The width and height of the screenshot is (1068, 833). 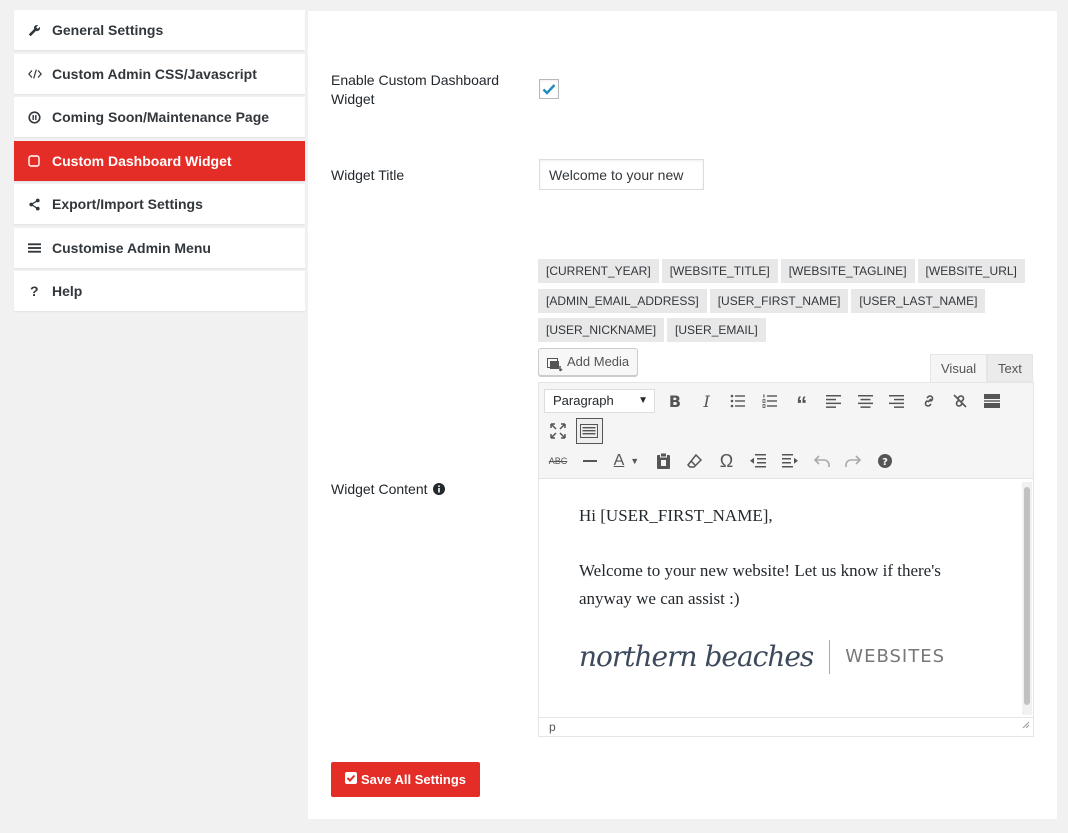 I want to click on scrollbar-thumb, so click(x=1027, y=596).